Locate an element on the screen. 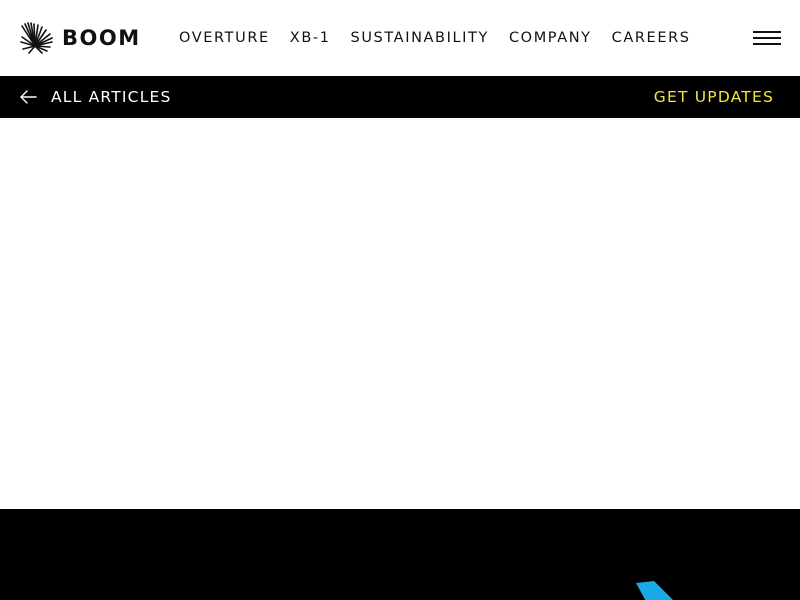 Image resolution: width=800 pixels, height=600 pixels. article-subbar: ALL ARTICLES GET UPDATES is located at coordinates (400, 97).